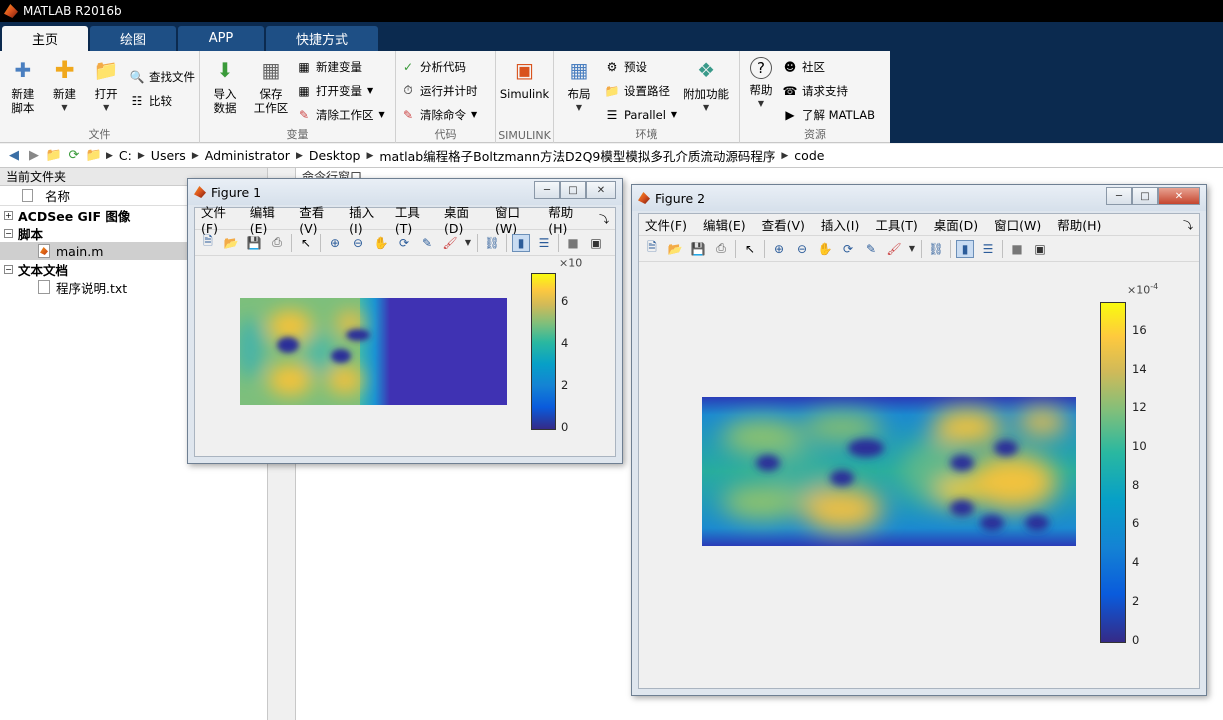  I want to click on breadcrumb-project: matlab编程格子Boltzmann方法D2Q9模型模拟多孔介质流动源码程序, so click(577, 155).